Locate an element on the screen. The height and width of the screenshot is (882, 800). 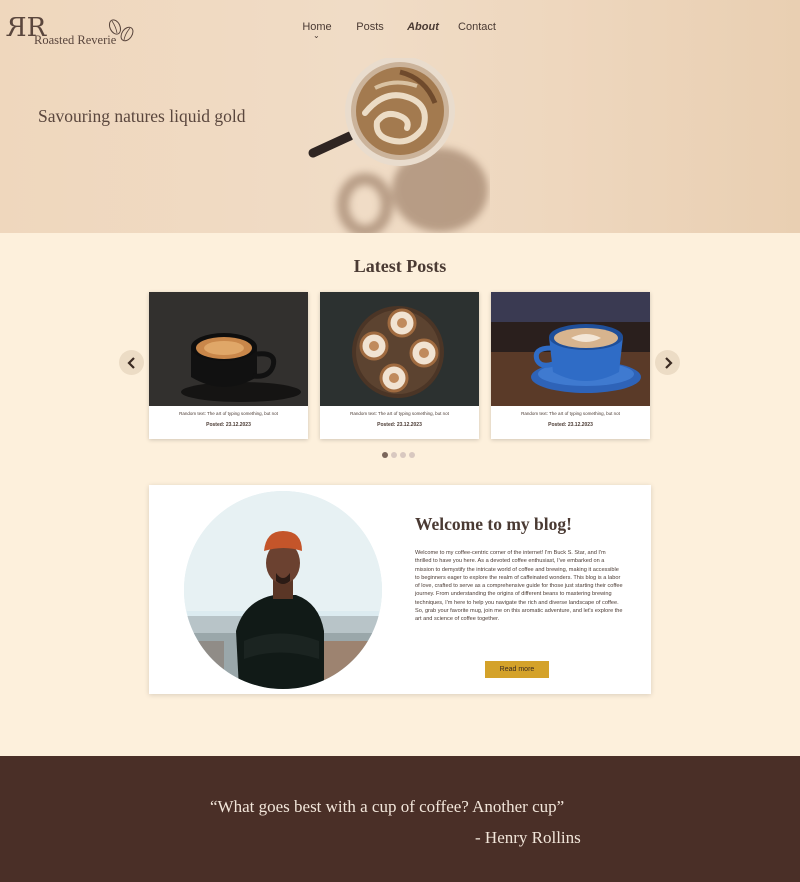
welcome-title: Welcome to my blog! is located at coordinates (493, 524).